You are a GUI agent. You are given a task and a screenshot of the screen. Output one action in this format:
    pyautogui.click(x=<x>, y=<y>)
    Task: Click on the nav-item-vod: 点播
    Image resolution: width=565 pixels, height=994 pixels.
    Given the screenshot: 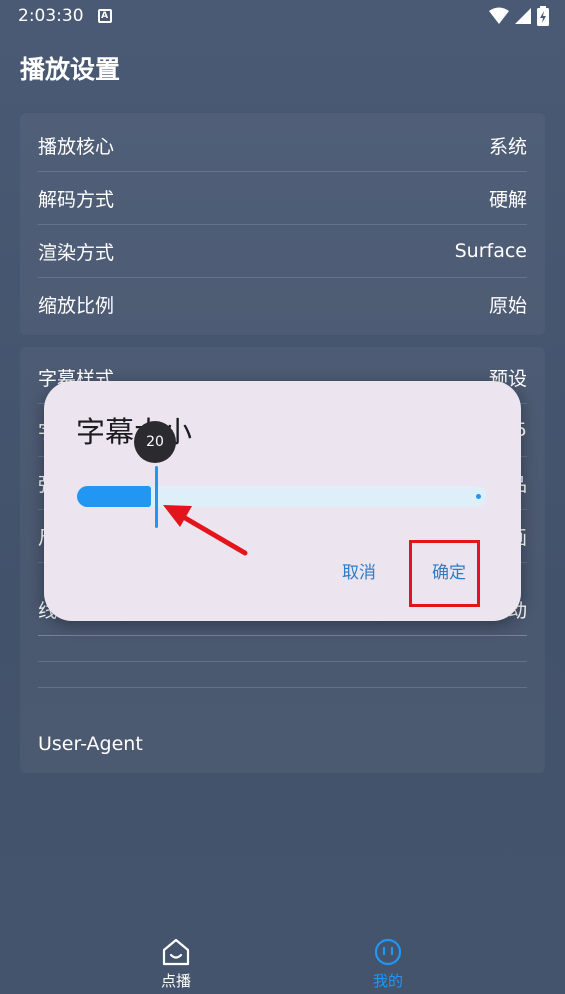 What is the action you would take?
    pyautogui.click(x=176, y=964)
    